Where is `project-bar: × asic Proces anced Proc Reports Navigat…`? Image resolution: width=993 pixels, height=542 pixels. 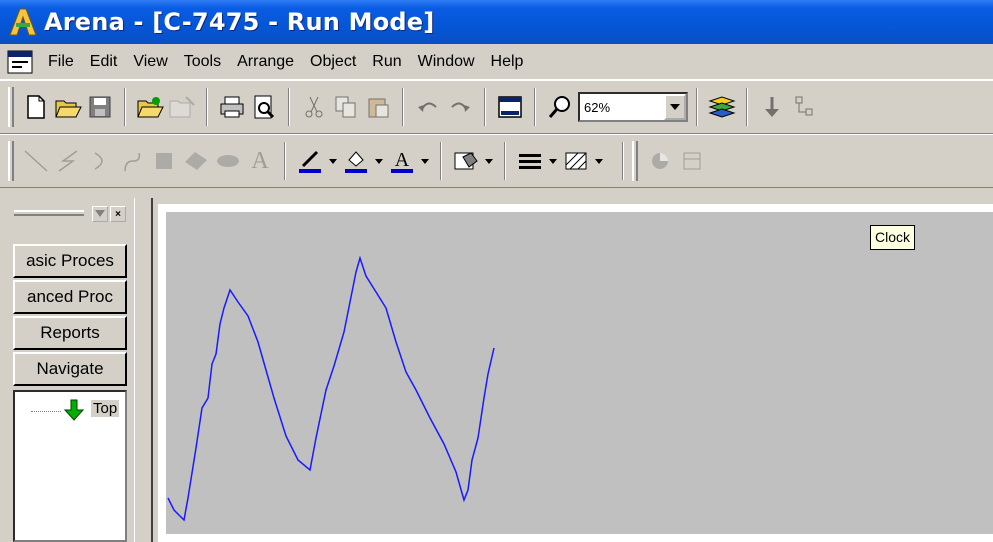
project-bar: × asic Proces anced Proc Reports Navigat… is located at coordinates (75, 370).